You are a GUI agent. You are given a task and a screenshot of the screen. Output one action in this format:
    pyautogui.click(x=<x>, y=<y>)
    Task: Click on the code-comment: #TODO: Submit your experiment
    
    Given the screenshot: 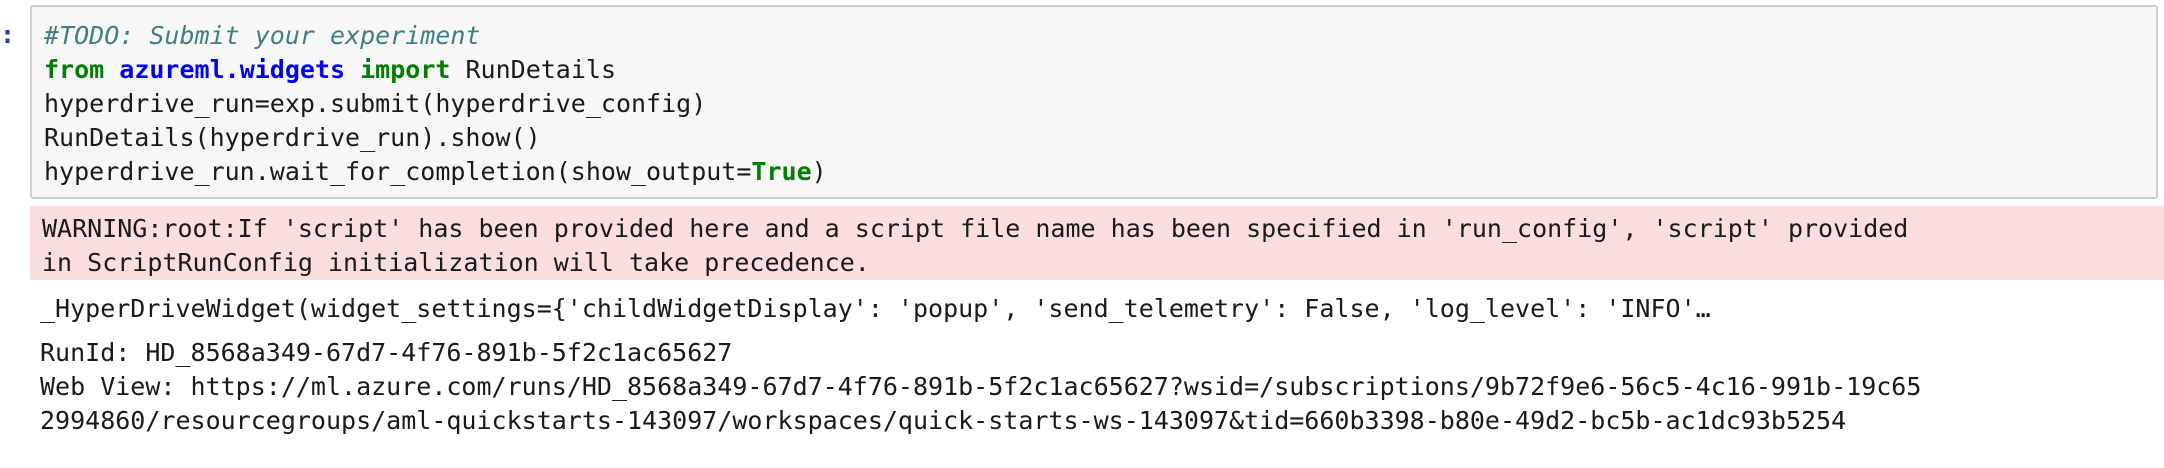 What is the action you would take?
    pyautogui.click(x=262, y=35)
    